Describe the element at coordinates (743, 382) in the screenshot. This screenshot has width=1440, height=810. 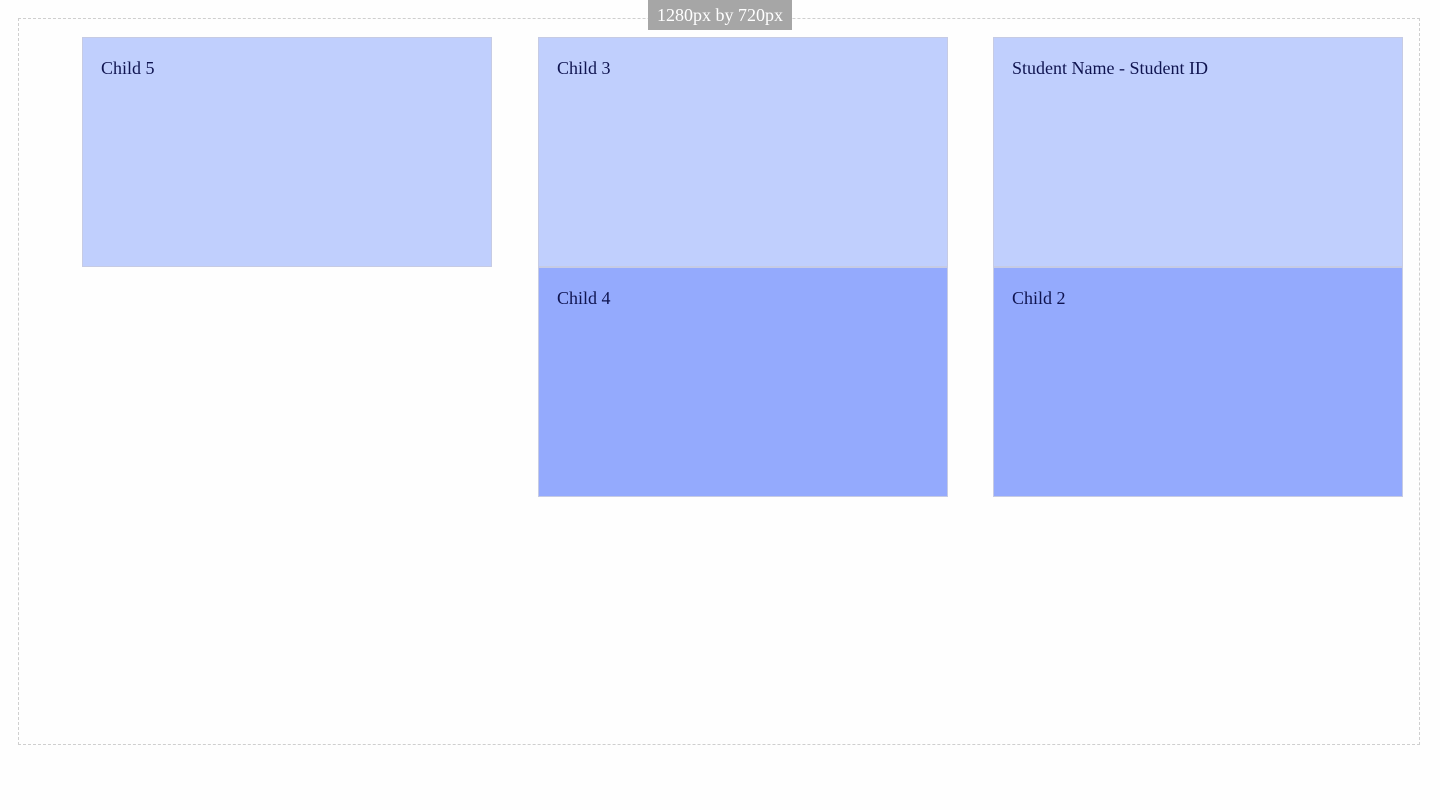
I see `child-4-box: Child 4` at that location.